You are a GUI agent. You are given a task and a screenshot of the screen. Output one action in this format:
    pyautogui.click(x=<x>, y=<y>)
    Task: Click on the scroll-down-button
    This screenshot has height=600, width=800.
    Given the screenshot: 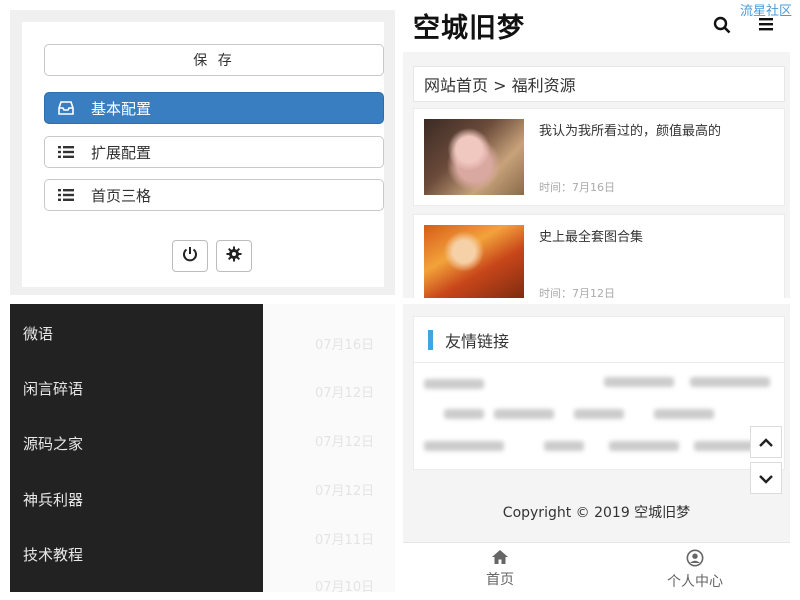 What is the action you would take?
    pyautogui.click(x=766, y=478)
    